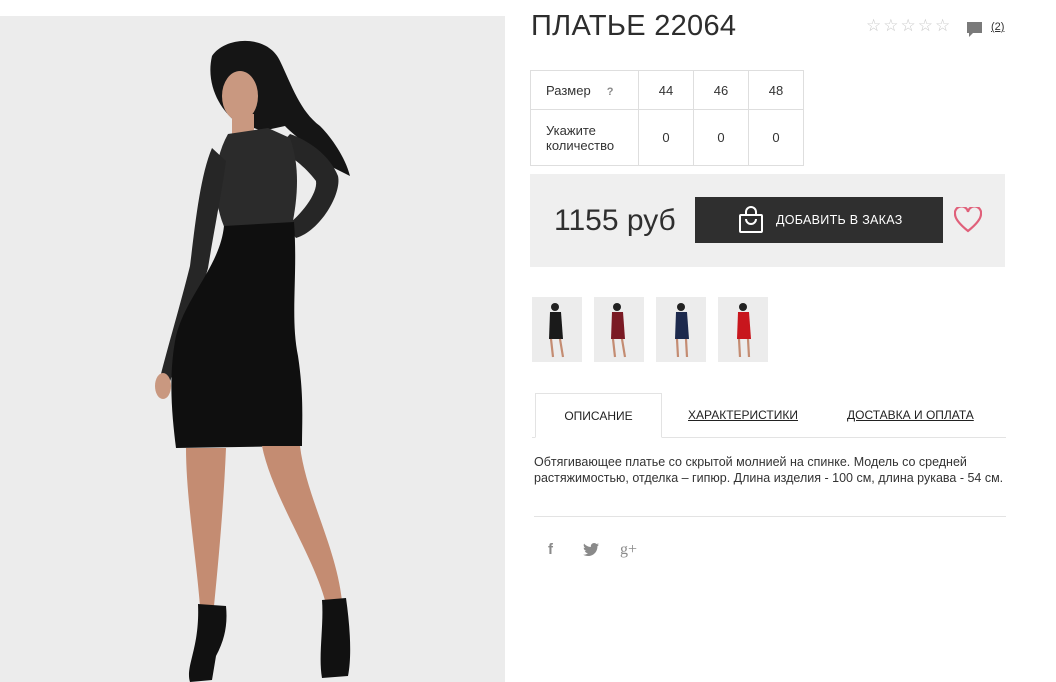  Describe the element at coordinates (568, 90) in the screenshot. I see `size-label: Размер` at that location.